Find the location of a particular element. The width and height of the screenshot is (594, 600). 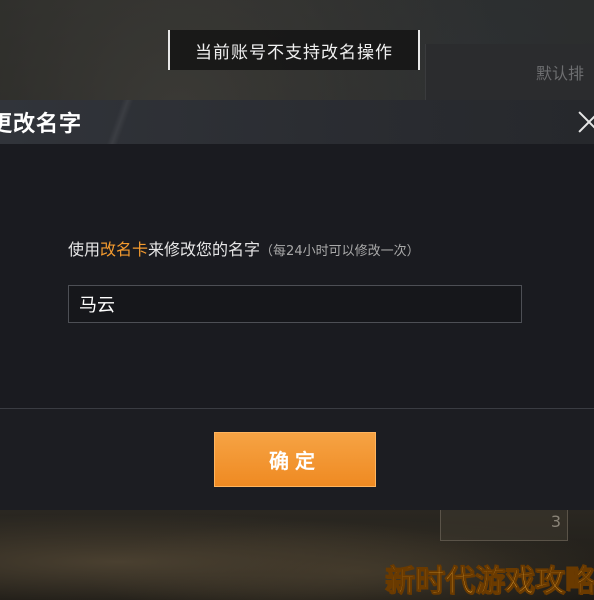

background-card-count: 3 is located at coordinates (555, 521).